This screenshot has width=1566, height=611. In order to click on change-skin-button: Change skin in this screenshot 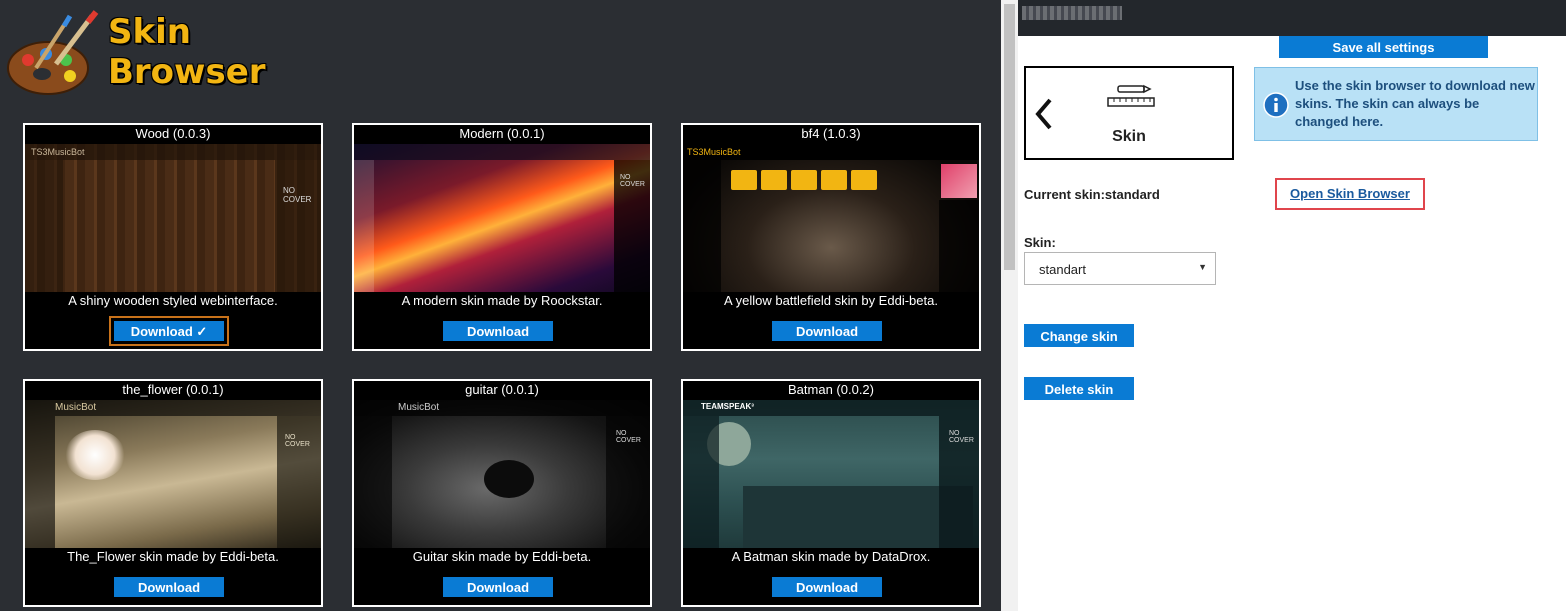, I will do `click(1079, 335)`.